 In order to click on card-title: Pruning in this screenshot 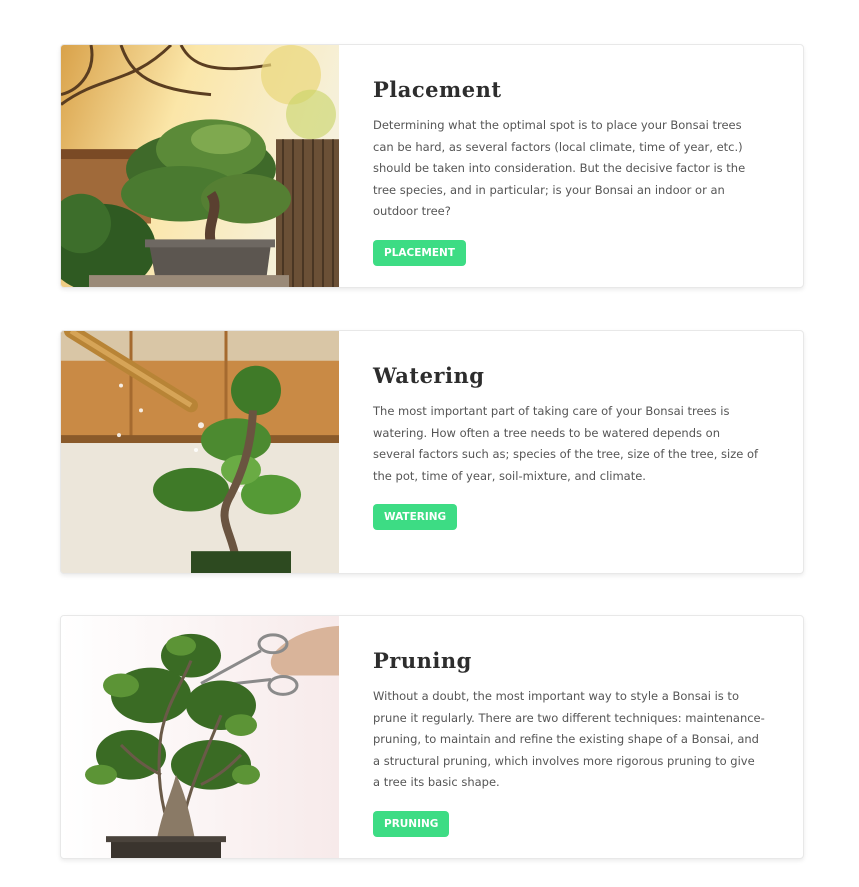, I will do `click(422, 660)`.